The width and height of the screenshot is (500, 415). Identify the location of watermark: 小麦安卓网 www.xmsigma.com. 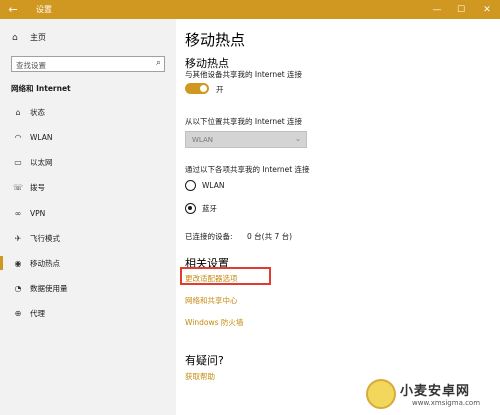
(426, 396).